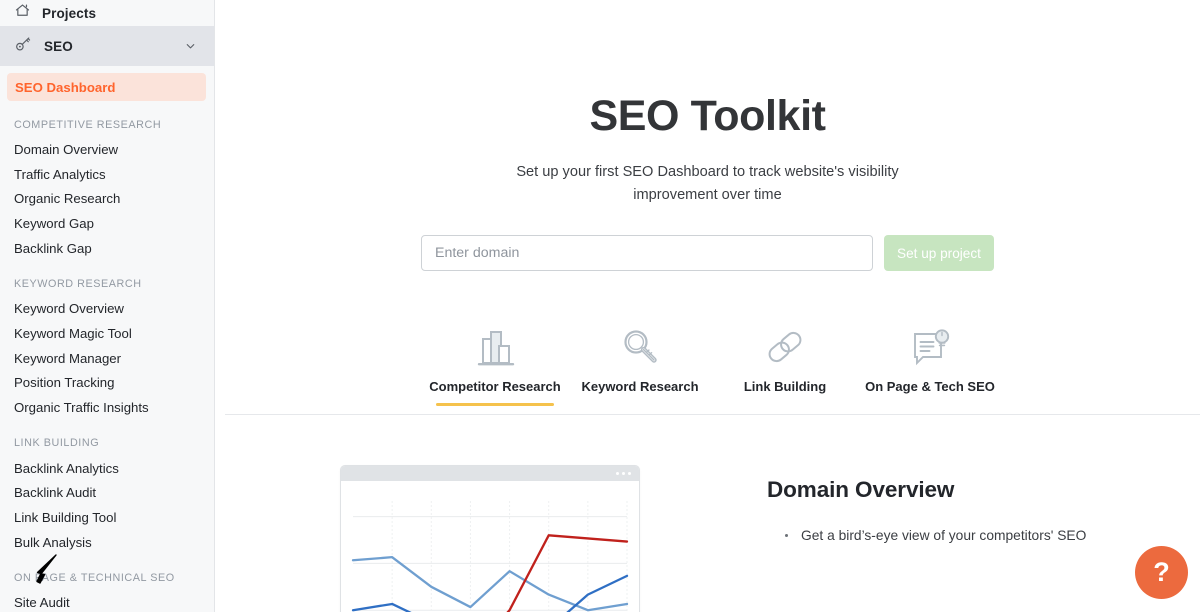 This screenshot has width=1200, height=612. What do you see at coordinates (107, 468) in the screenshot?
I see `sidebar-item-backlink-analytics: Backlink Analytics` at bounding box center [107, 468].